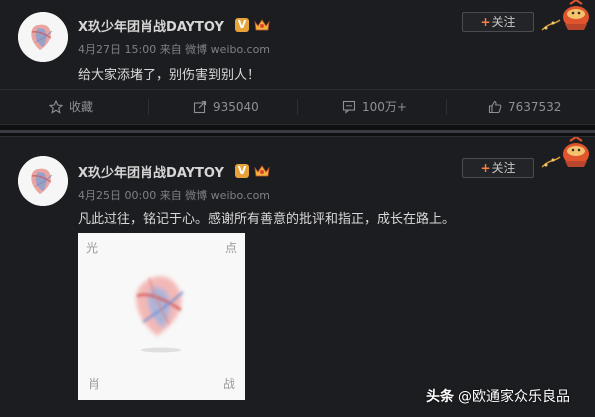 Image resolution: width=595 pixels, height=417 pixels. Describe the element at coordinates (495, 107) in the screenshot. I see `thumbs-up-icon` at that location.